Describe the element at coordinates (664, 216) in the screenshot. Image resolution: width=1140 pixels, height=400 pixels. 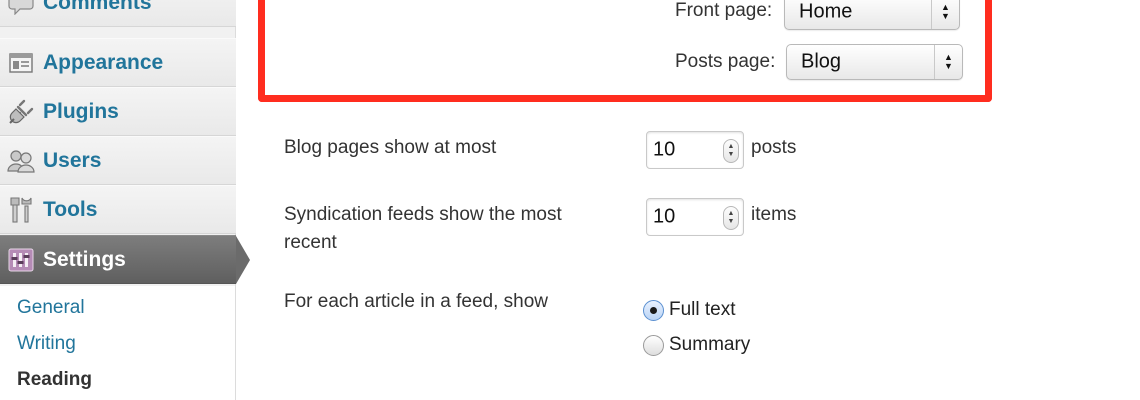
I see `feed-items-value: 10` at that location.